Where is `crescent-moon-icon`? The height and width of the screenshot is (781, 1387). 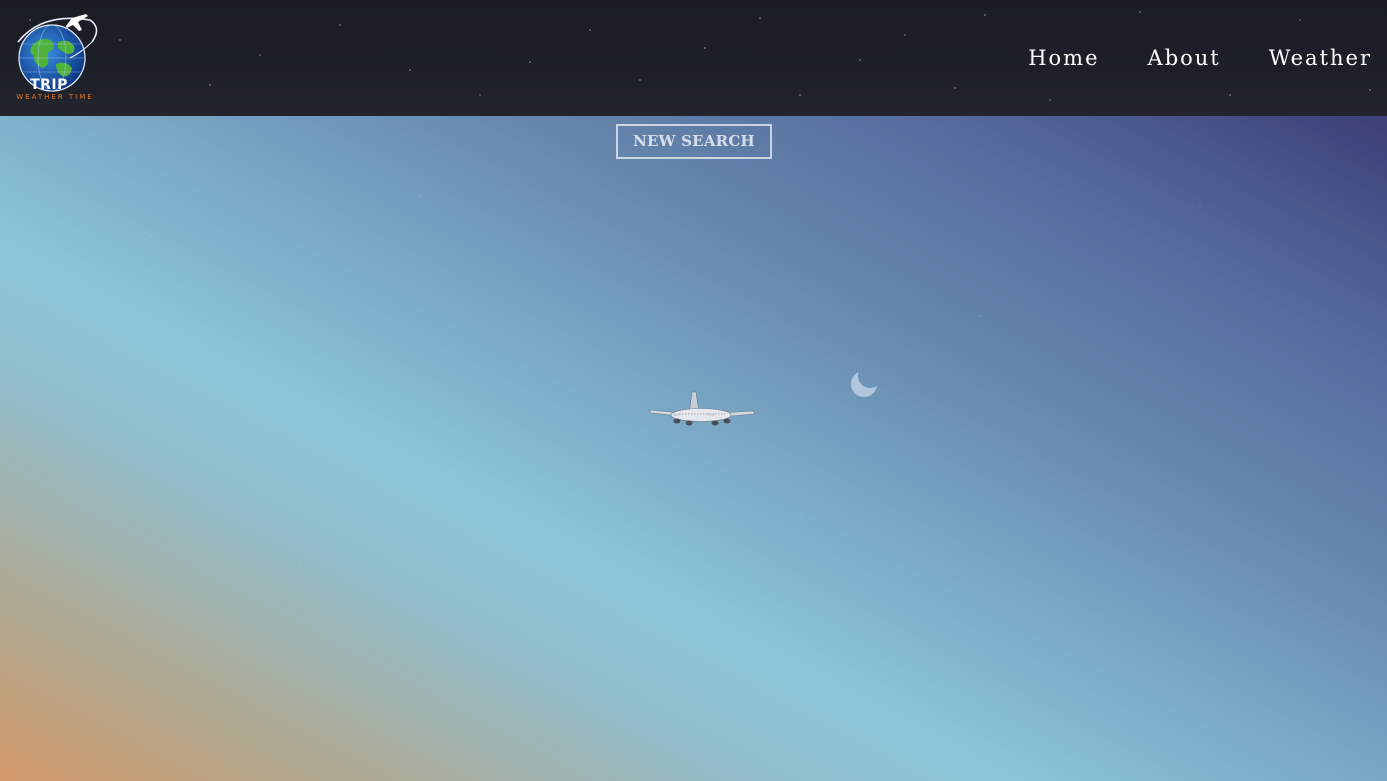 crescent-moon-icon is located at coordinates (864, 384).